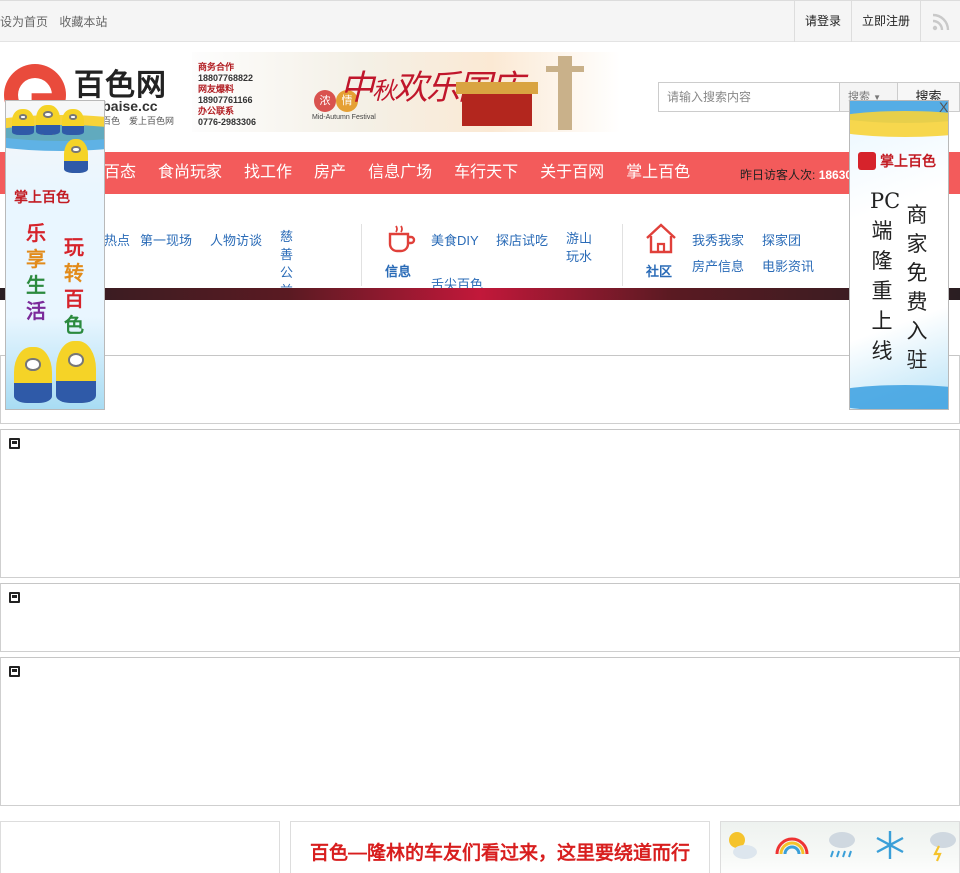  Describe the element at coordinates (190, 173) in the screenshot. I see `nav-item: 食尚玩家` at that location.